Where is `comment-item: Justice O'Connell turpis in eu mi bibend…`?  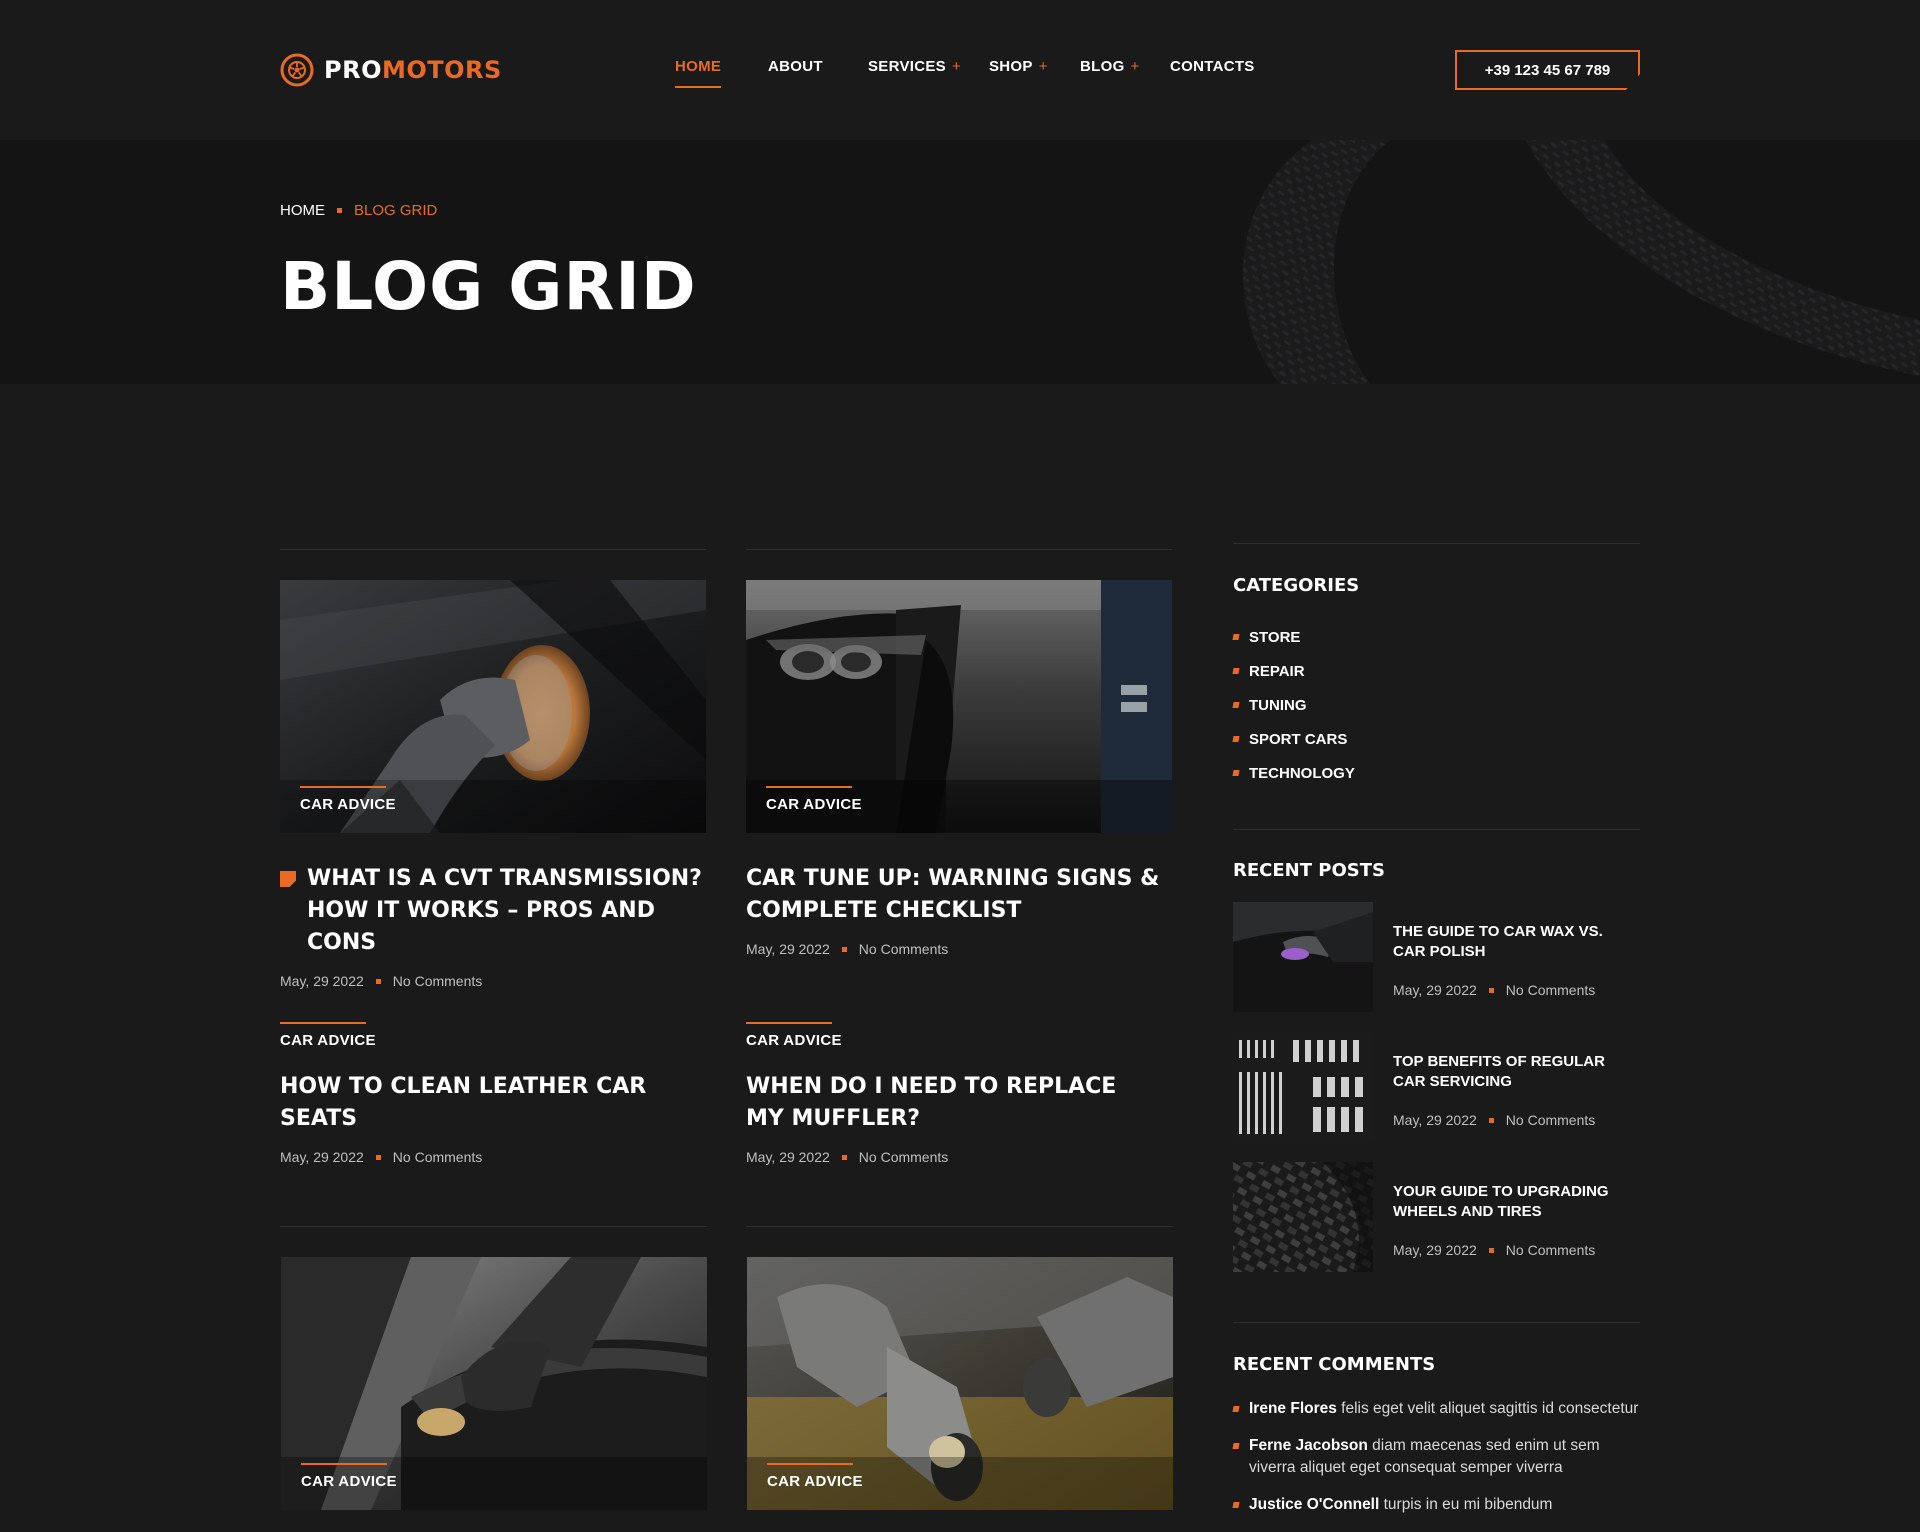
comment-item: Justice O'Connell turpis in eu mi bibend… is located at coordinates (1436, 1505).